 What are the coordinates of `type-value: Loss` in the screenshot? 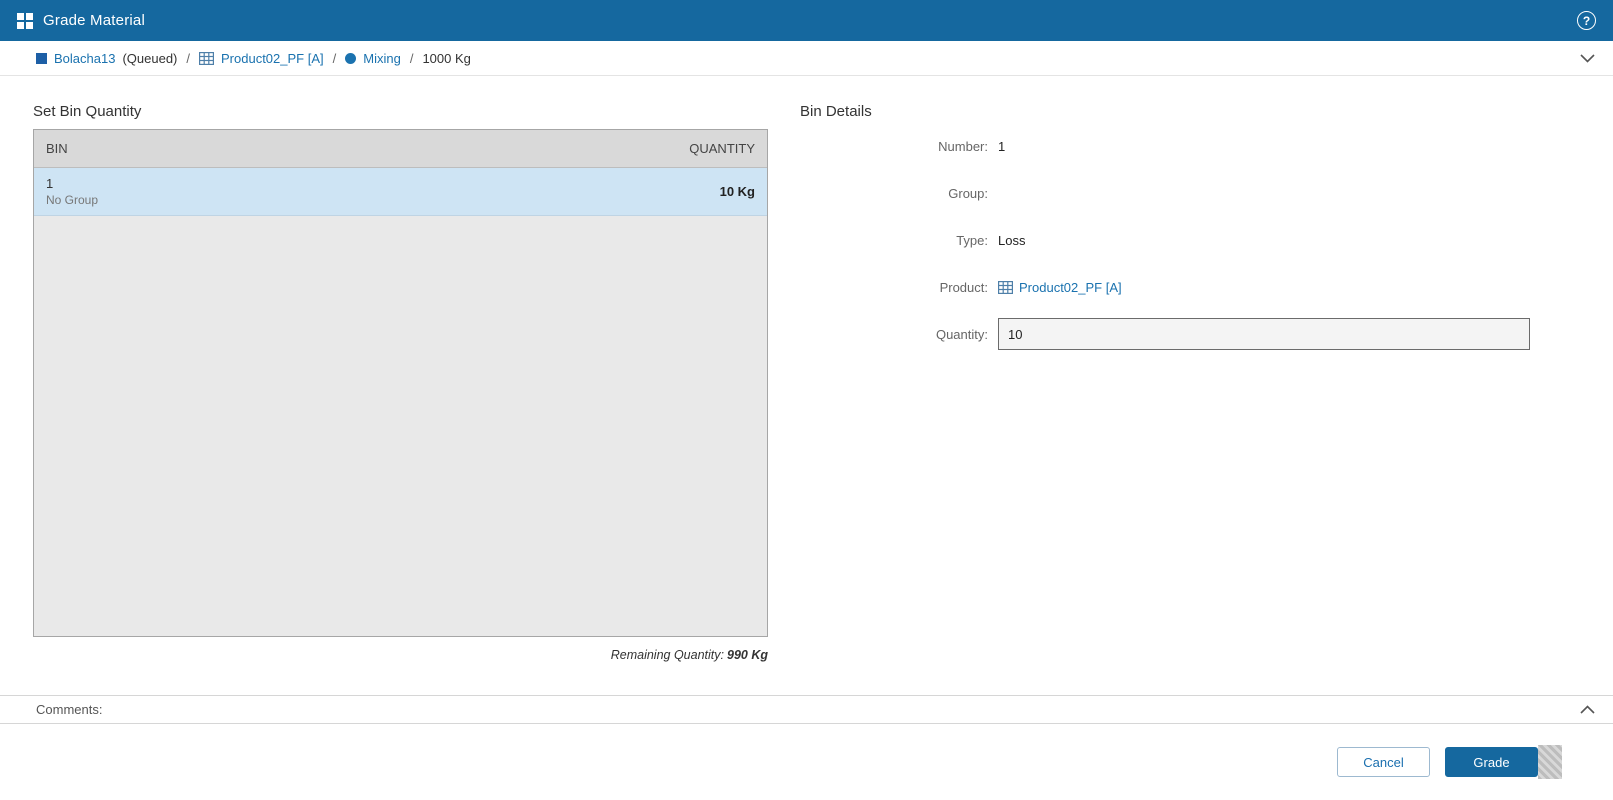 It's located at (1012, 240).